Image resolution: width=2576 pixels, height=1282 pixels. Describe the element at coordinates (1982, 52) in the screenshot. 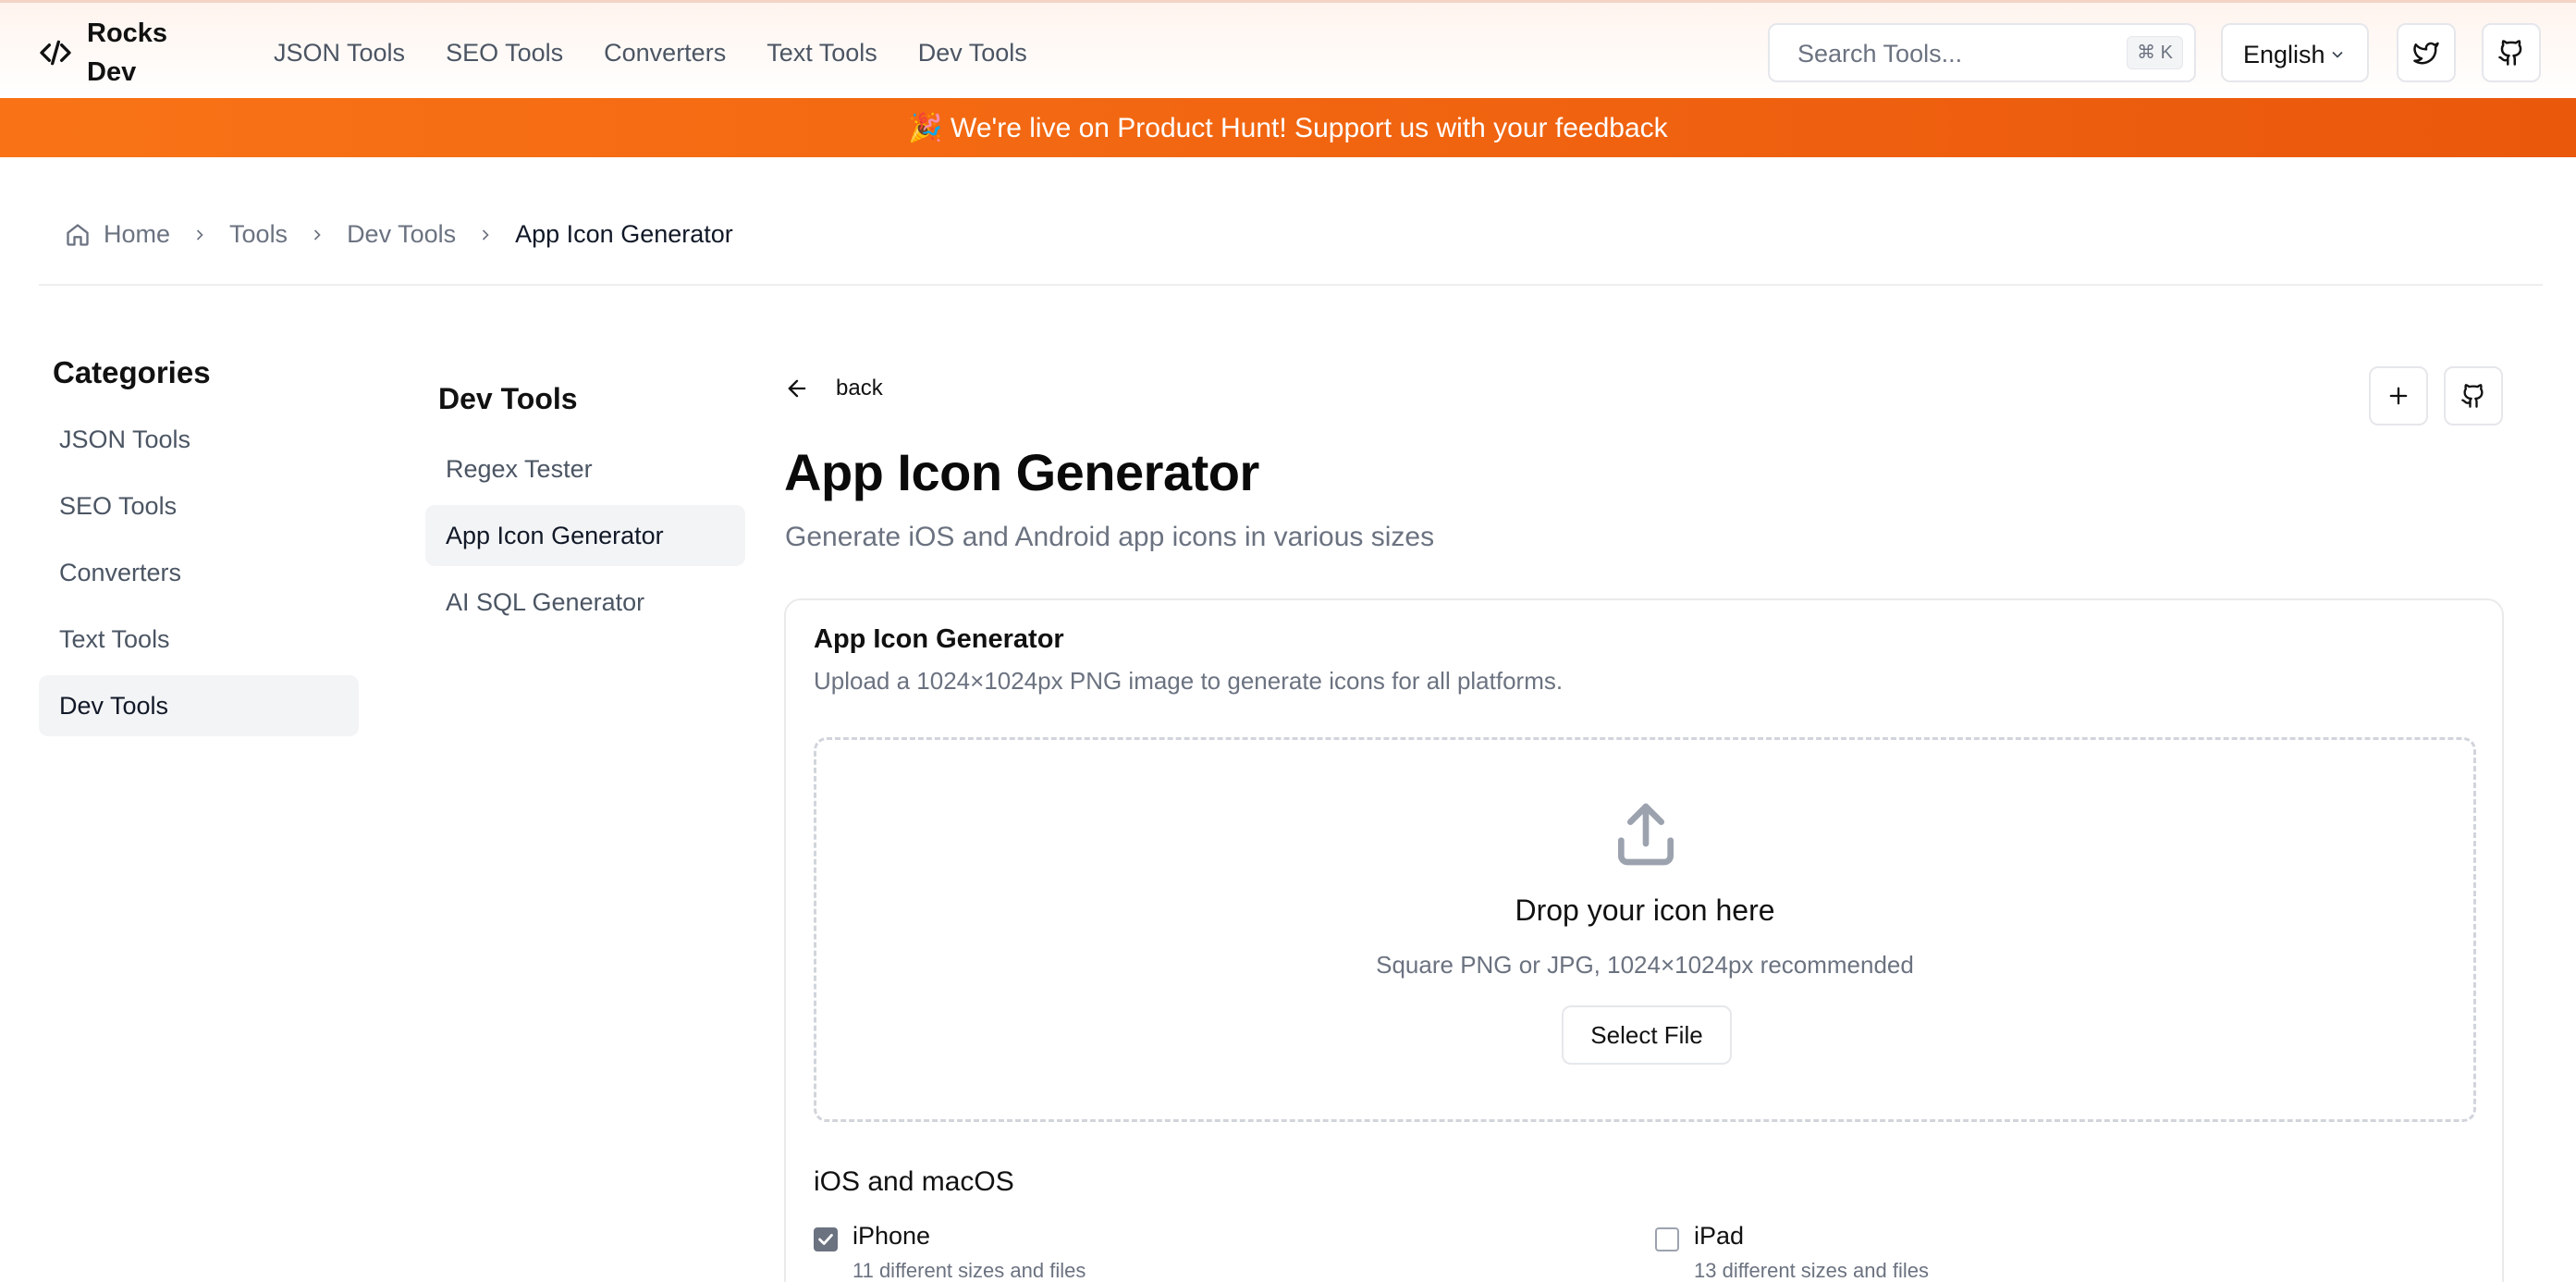

I see `search-input: Search Tools... ⌘ K` at that location.